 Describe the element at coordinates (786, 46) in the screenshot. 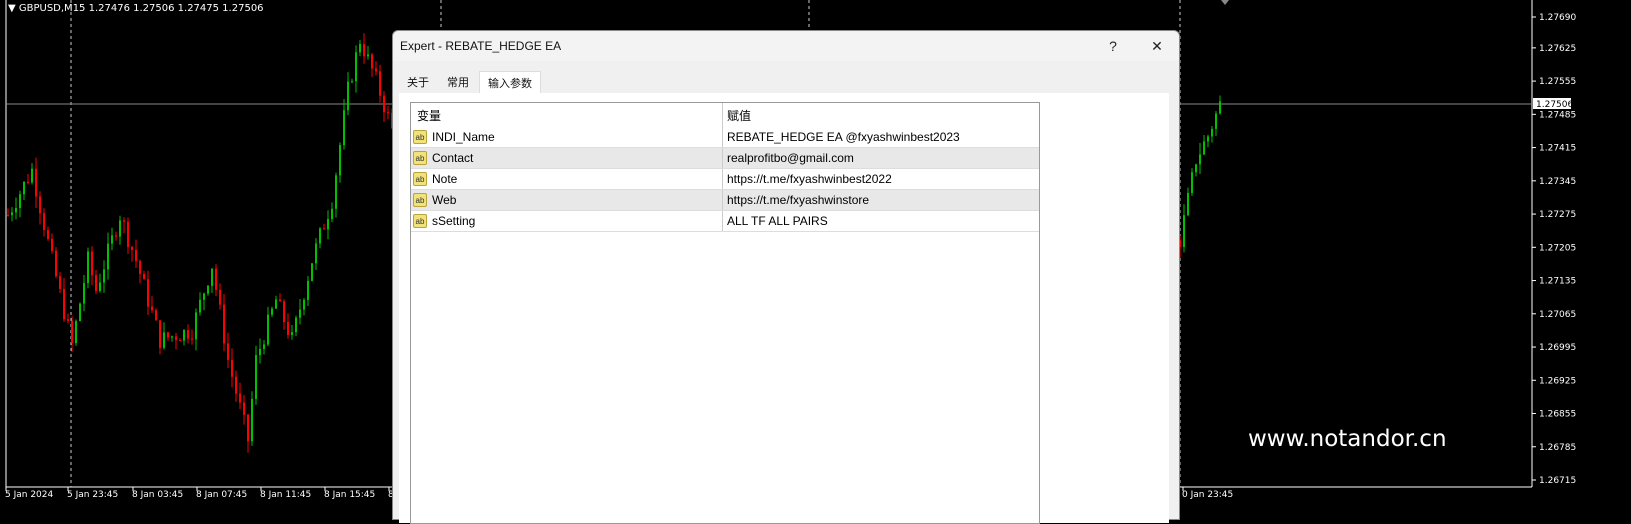

I see `dialog-titlebar: Expert - REBATE_HEDGE EA ? ✕` at that location.